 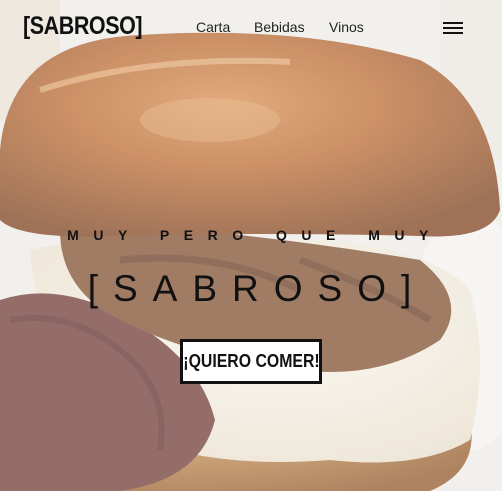 I want to click on nav-link-carta: Carta, so click(x=213, y=27).